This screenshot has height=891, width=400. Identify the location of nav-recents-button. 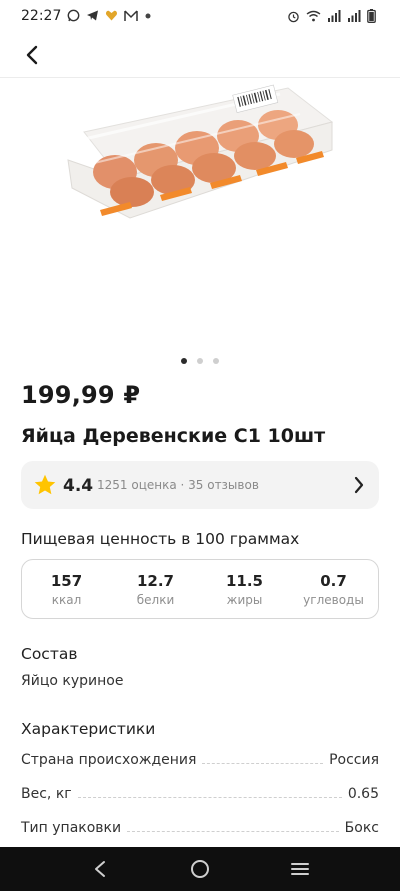
(300, 869).